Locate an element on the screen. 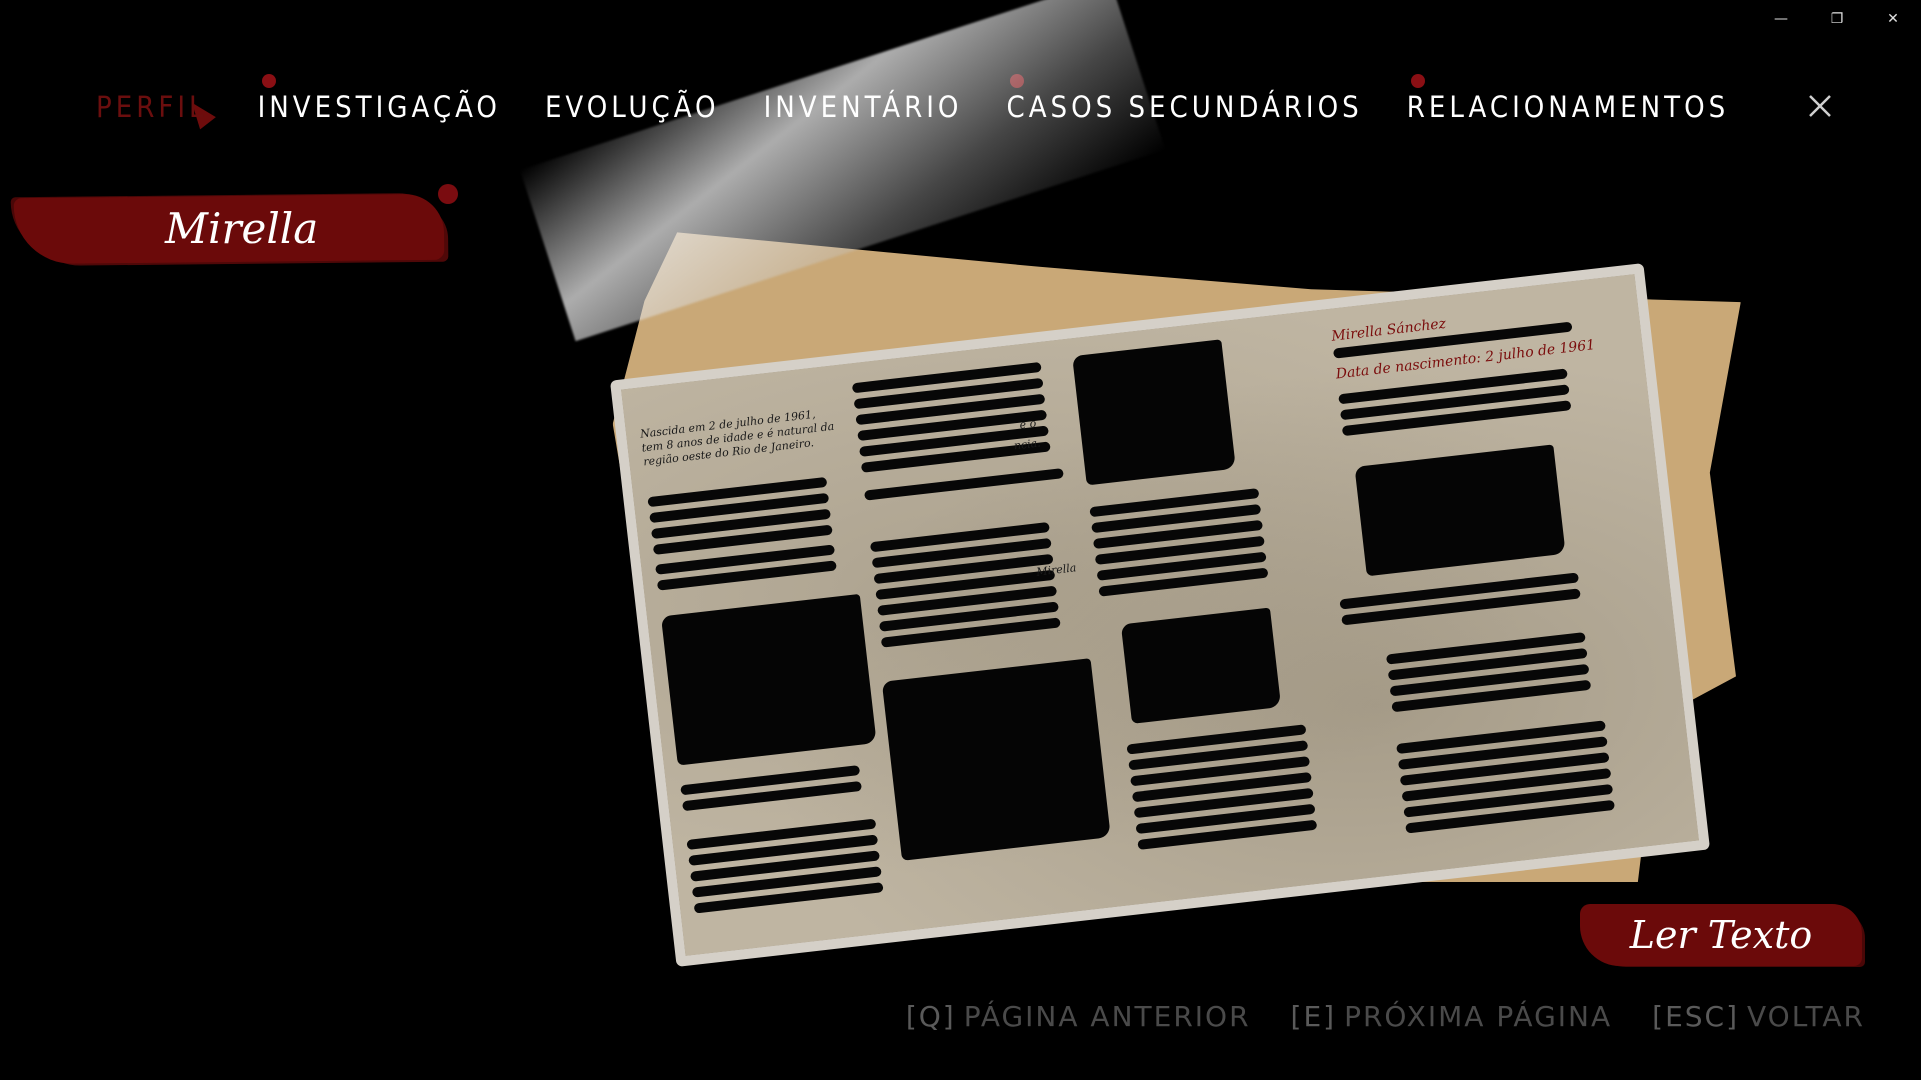 The height and width of the screenshot is (1080, 1921). text-fragment: e o is located at coordinates (1027, 424).